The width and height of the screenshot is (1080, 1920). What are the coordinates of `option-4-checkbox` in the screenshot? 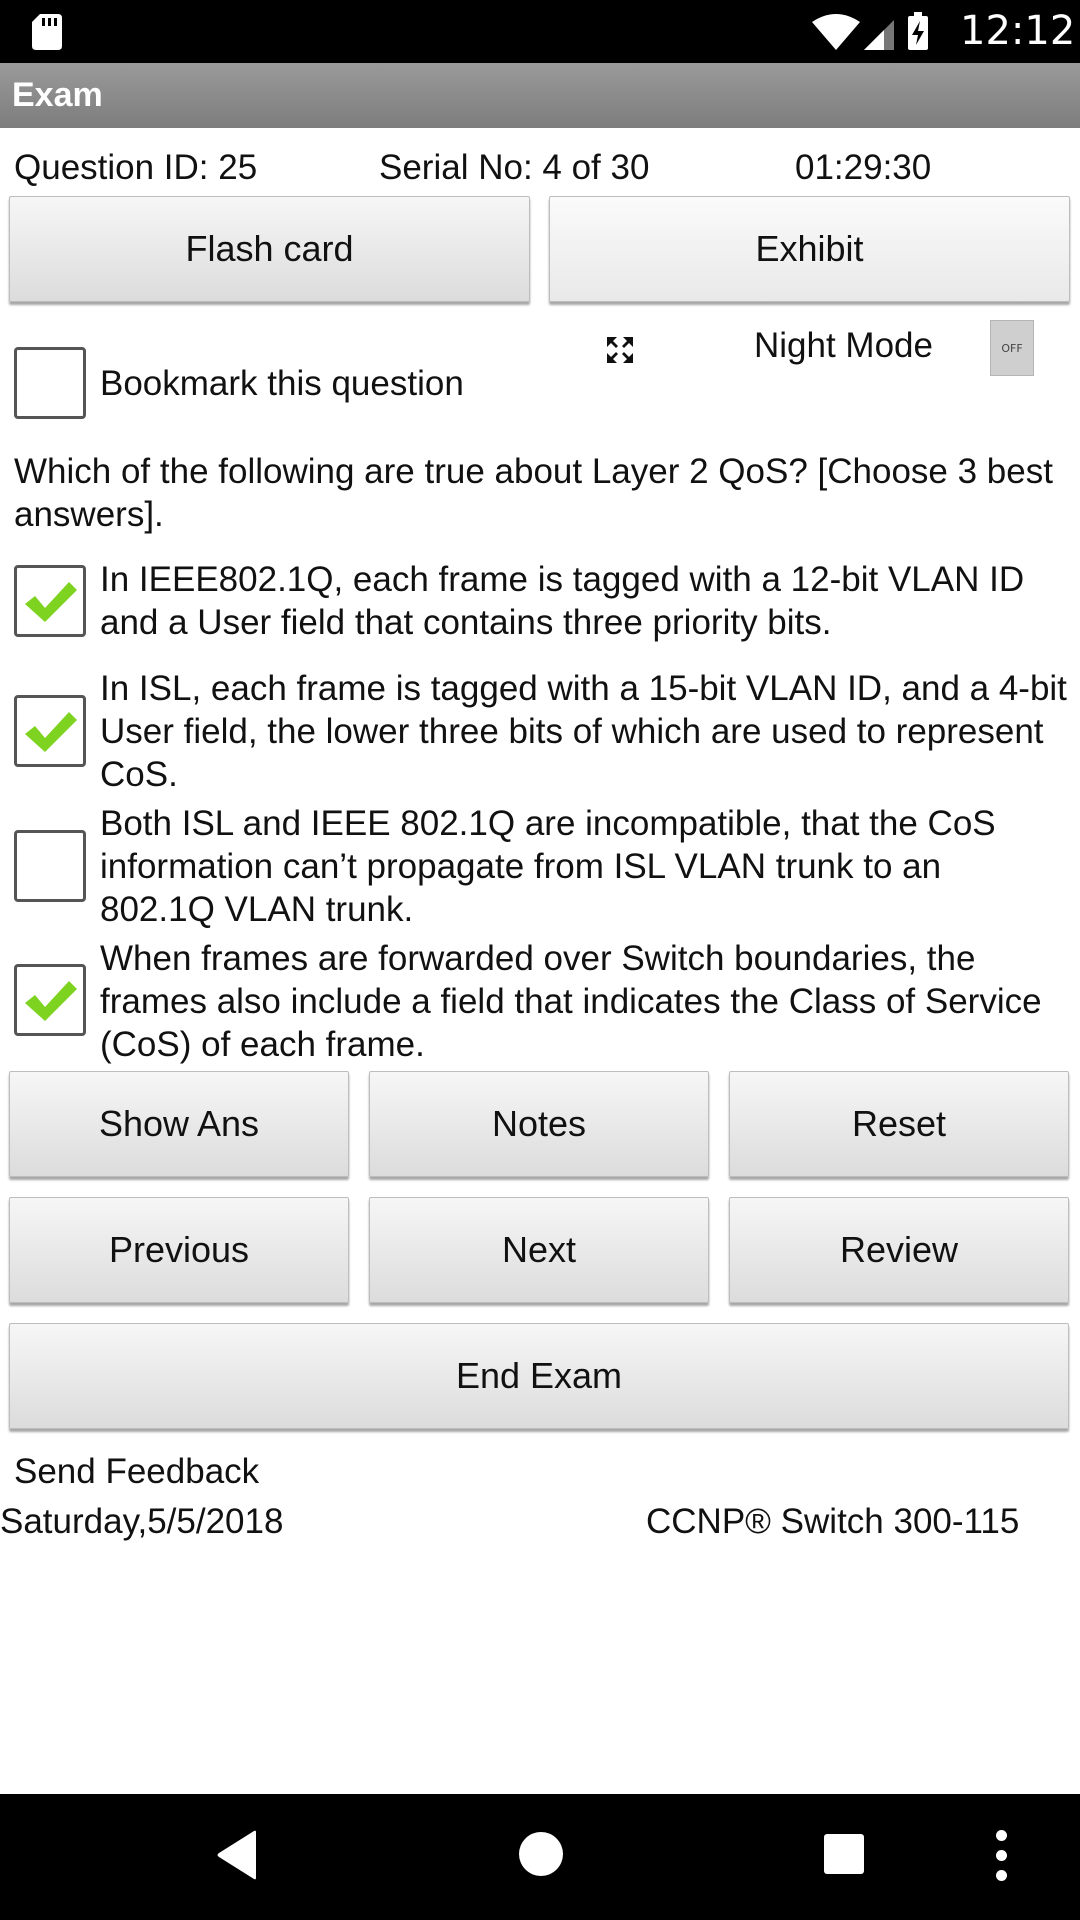 It's located at (50, 1000).